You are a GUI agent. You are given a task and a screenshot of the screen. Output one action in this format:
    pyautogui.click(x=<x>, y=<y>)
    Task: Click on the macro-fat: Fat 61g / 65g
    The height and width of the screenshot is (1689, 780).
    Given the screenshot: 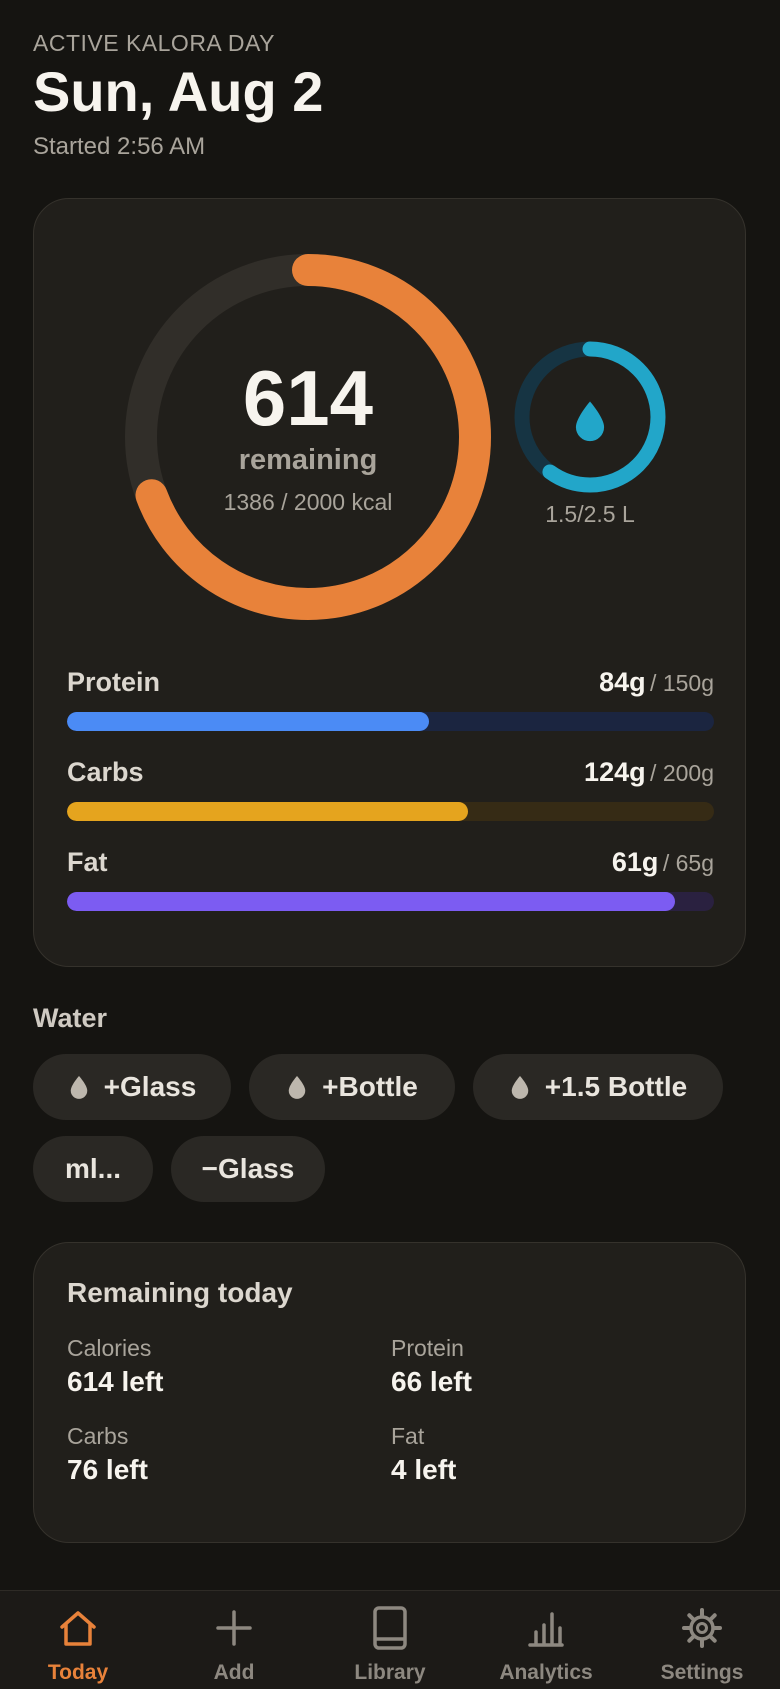 What is the action you would take?
    pyautogui.click(x=390, y=879)
    